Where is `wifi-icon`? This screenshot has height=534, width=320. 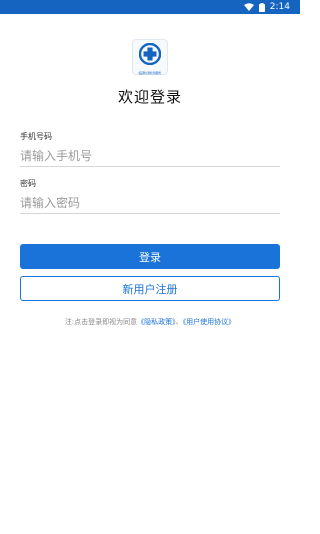 wifi-icon is located at coordinates (248, 7).